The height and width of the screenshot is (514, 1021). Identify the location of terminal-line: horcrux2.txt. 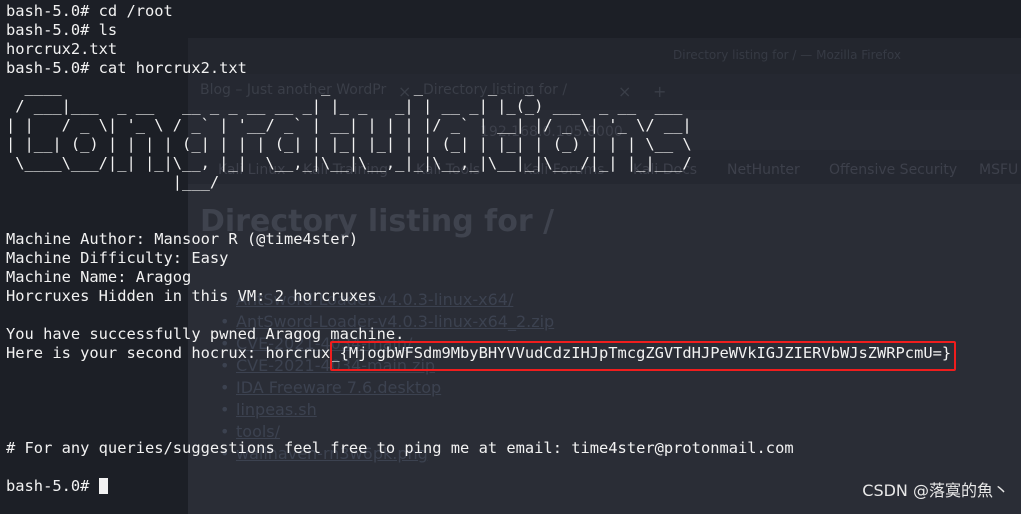
(62, 49).